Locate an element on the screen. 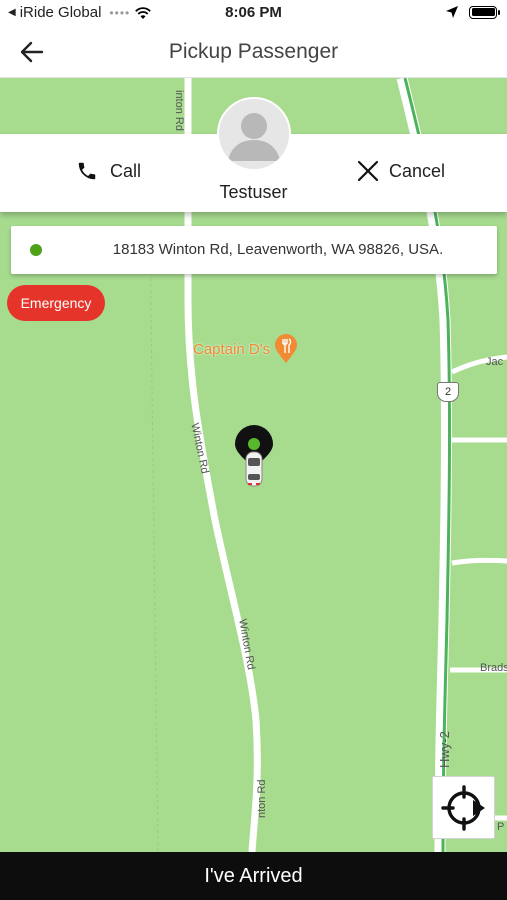 The image size is (507, 900). avatar is located at coordinates (254, 134).